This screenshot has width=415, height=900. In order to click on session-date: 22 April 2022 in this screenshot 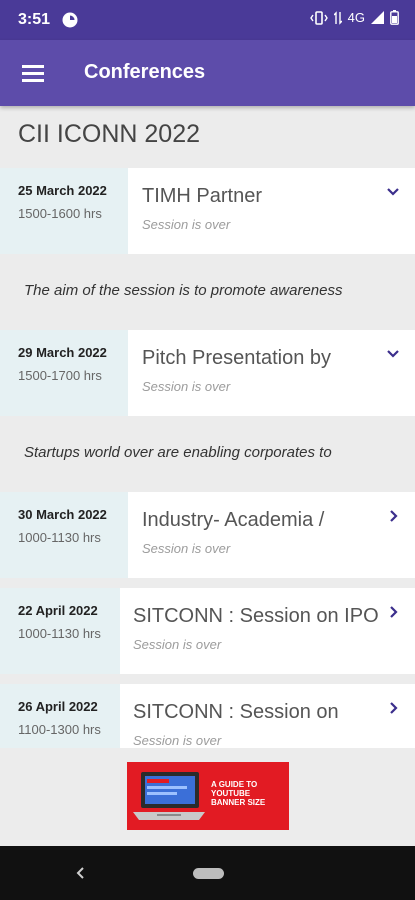, I will do `click(58, 610)`.